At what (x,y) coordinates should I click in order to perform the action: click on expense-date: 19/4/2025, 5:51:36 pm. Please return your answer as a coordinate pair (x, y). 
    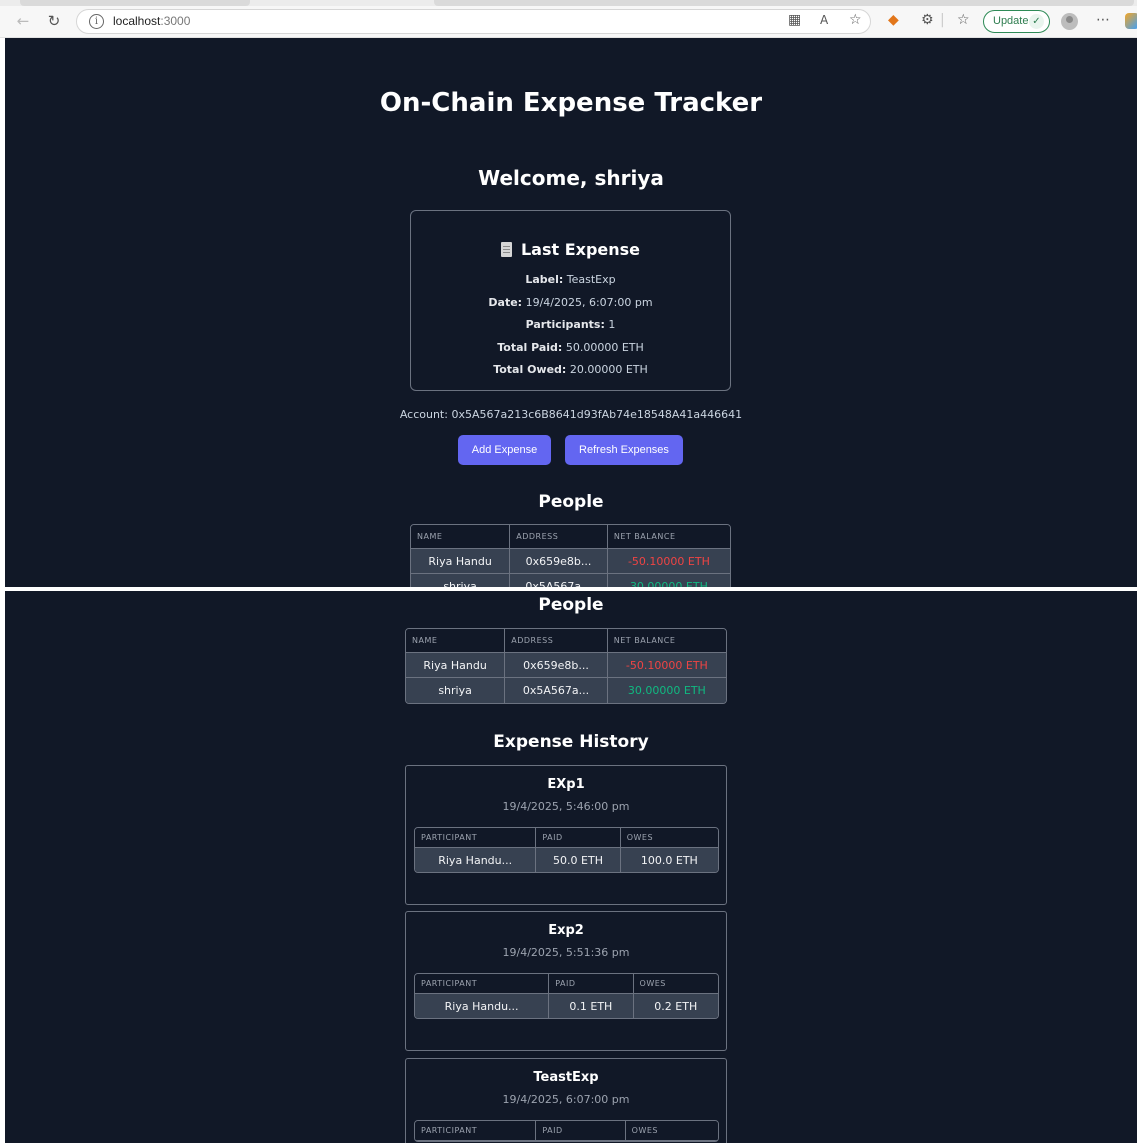
    Looking at the image, I should click on (566, 952).